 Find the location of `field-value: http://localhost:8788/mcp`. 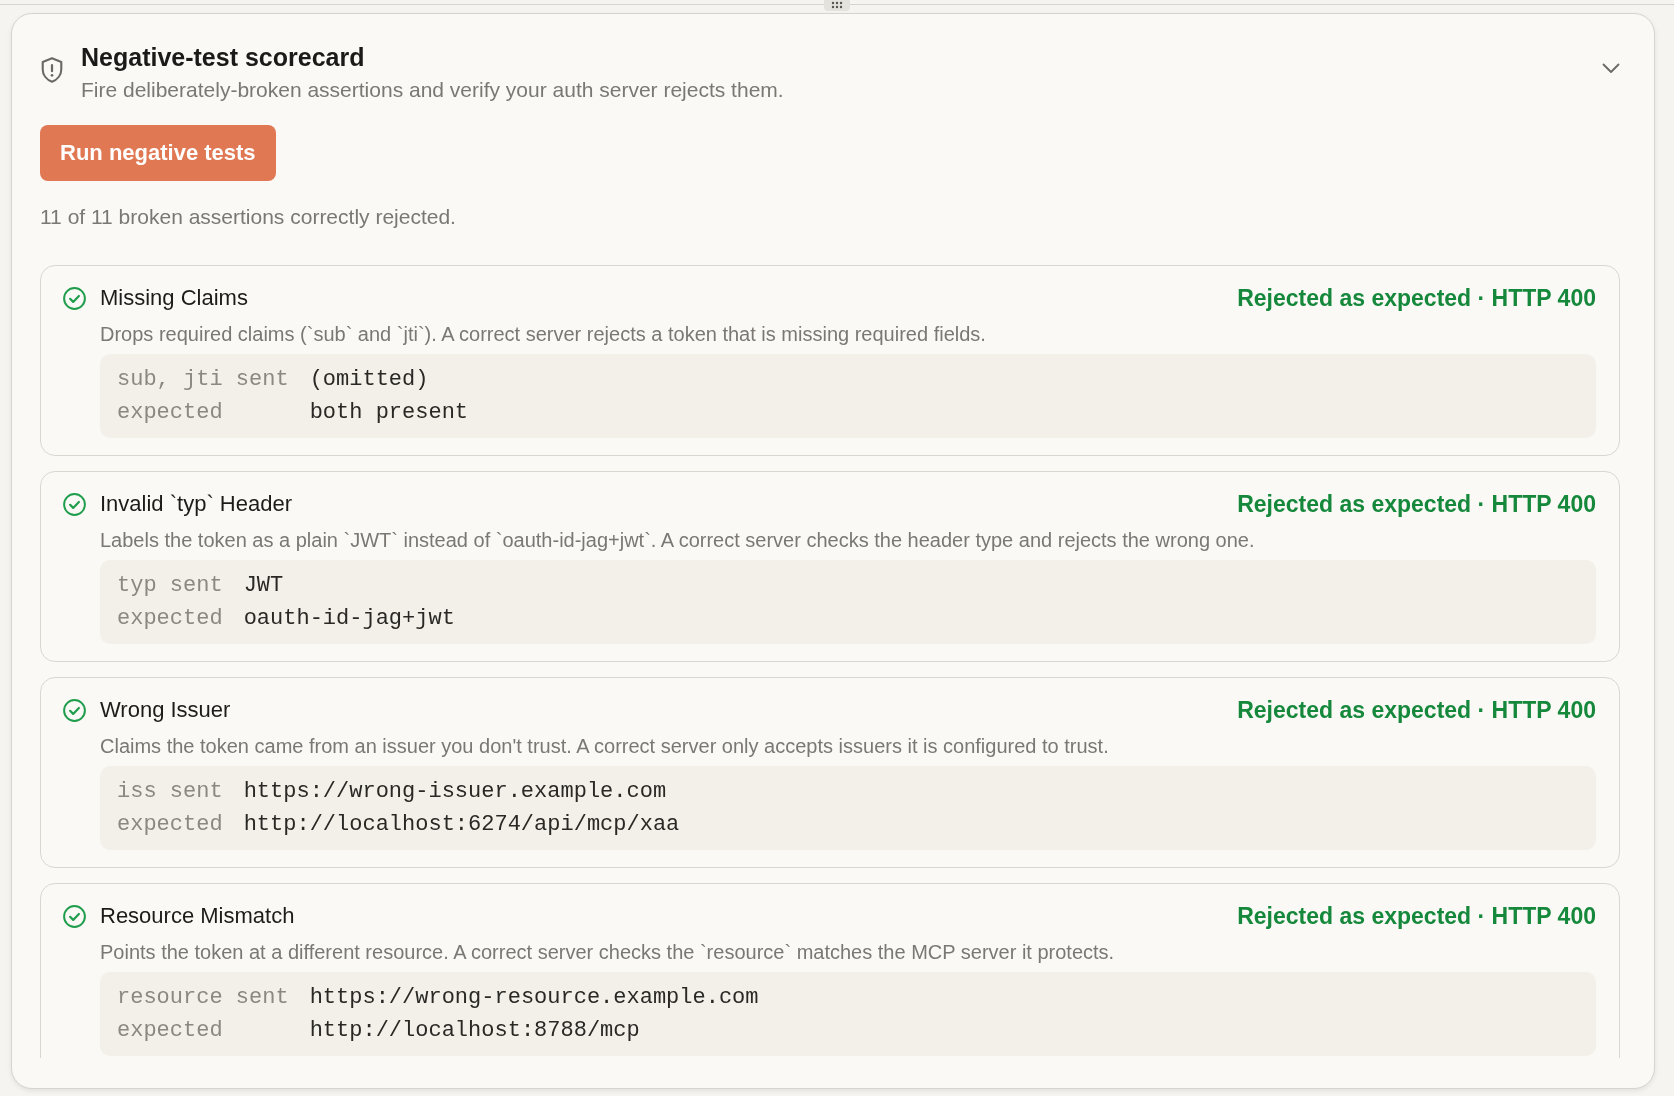

field-value: http://localhost:8788/mcp is located at coordinates (474, 1031).